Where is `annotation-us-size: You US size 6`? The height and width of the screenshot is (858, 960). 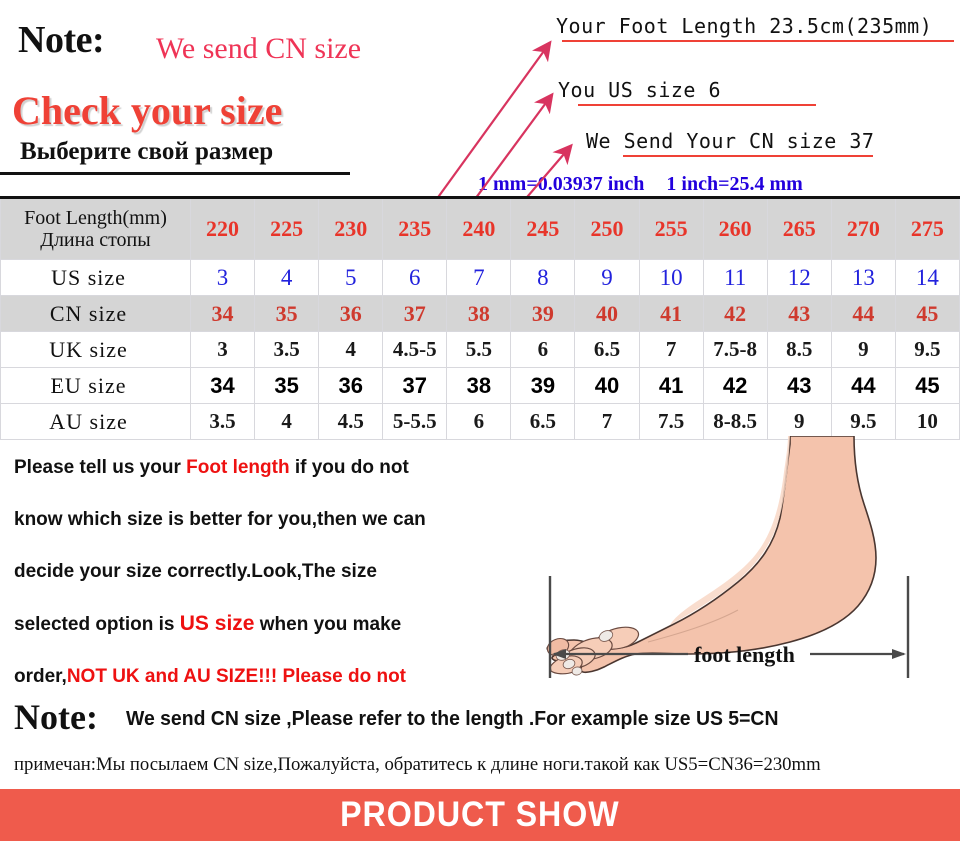
annotation-us-size: You US size 6 is located at coordinates (687, 92).